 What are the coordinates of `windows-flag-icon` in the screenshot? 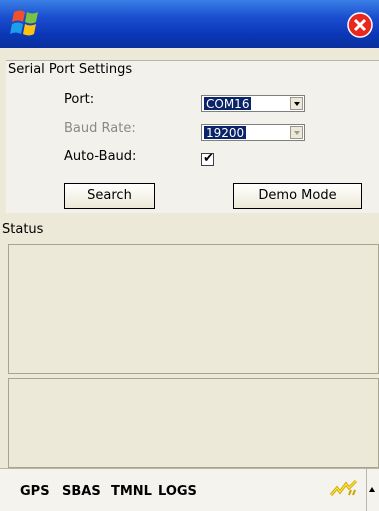 It's located at (25, 24).